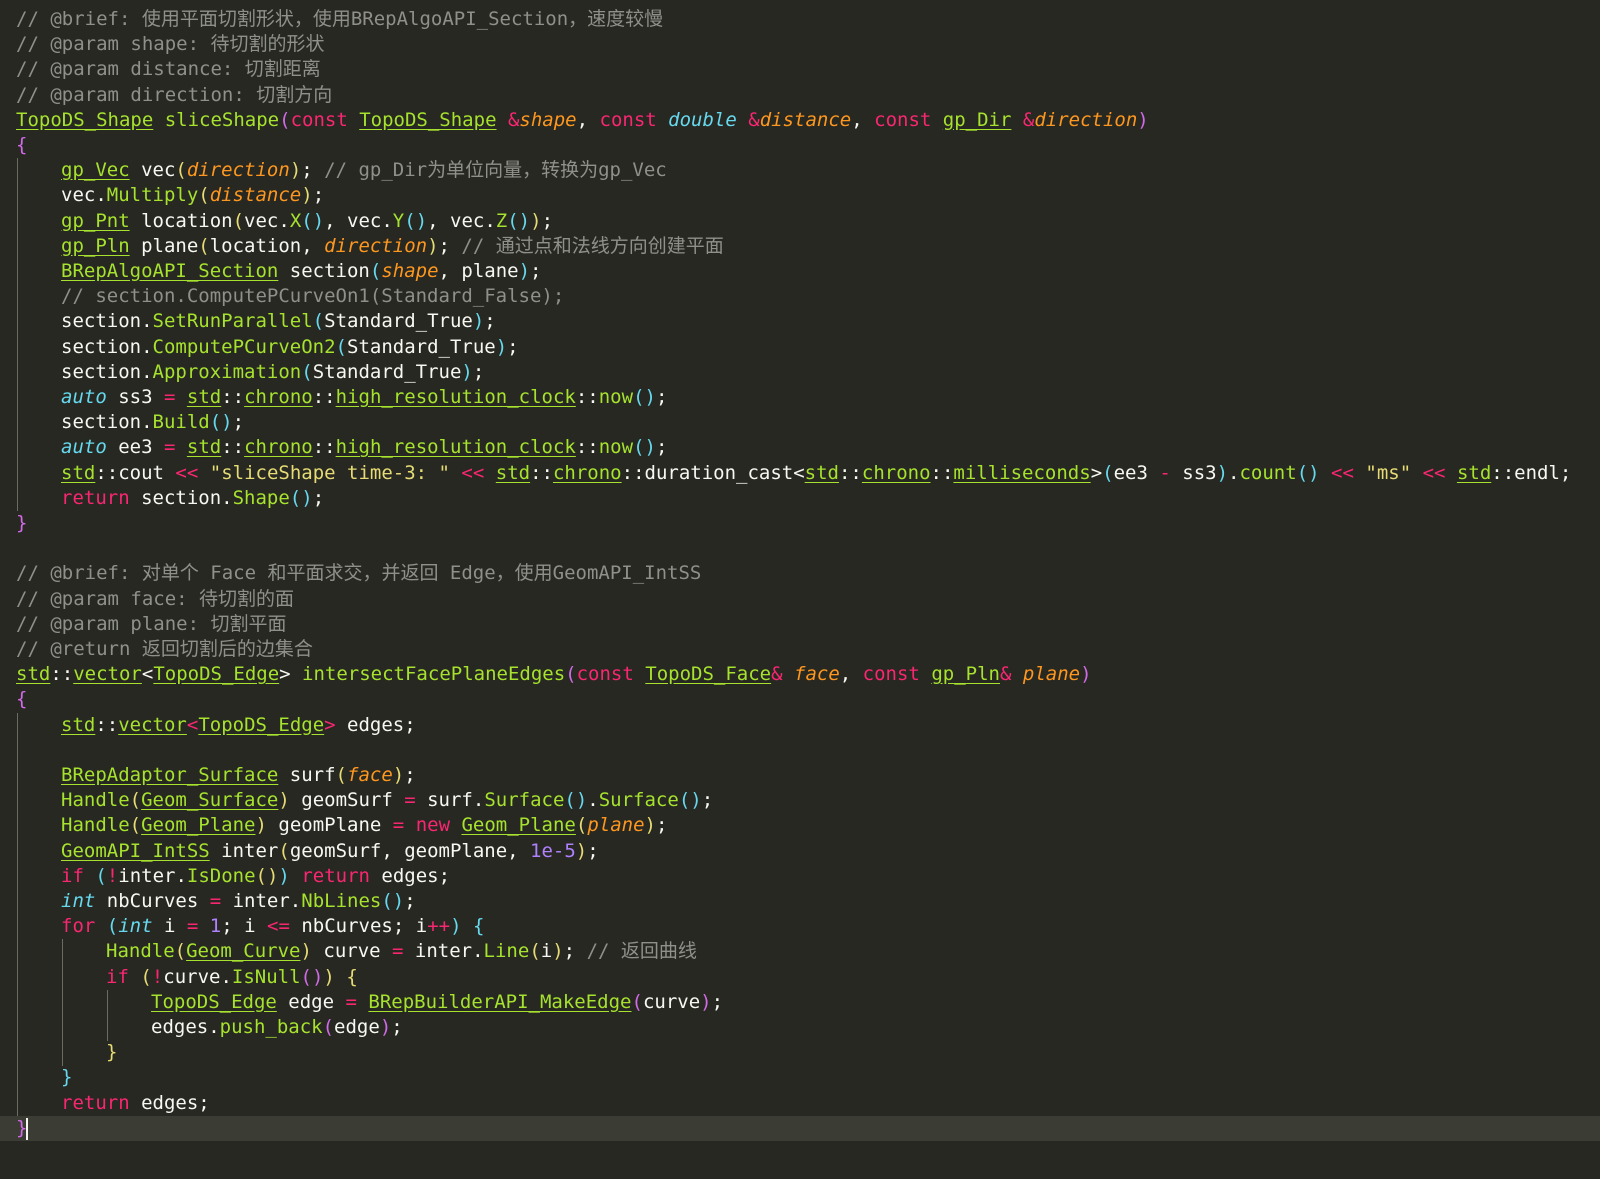 The width and height of the screenshot is (1600, 1179). I want to click on code-token: ::, so click(942, 472).